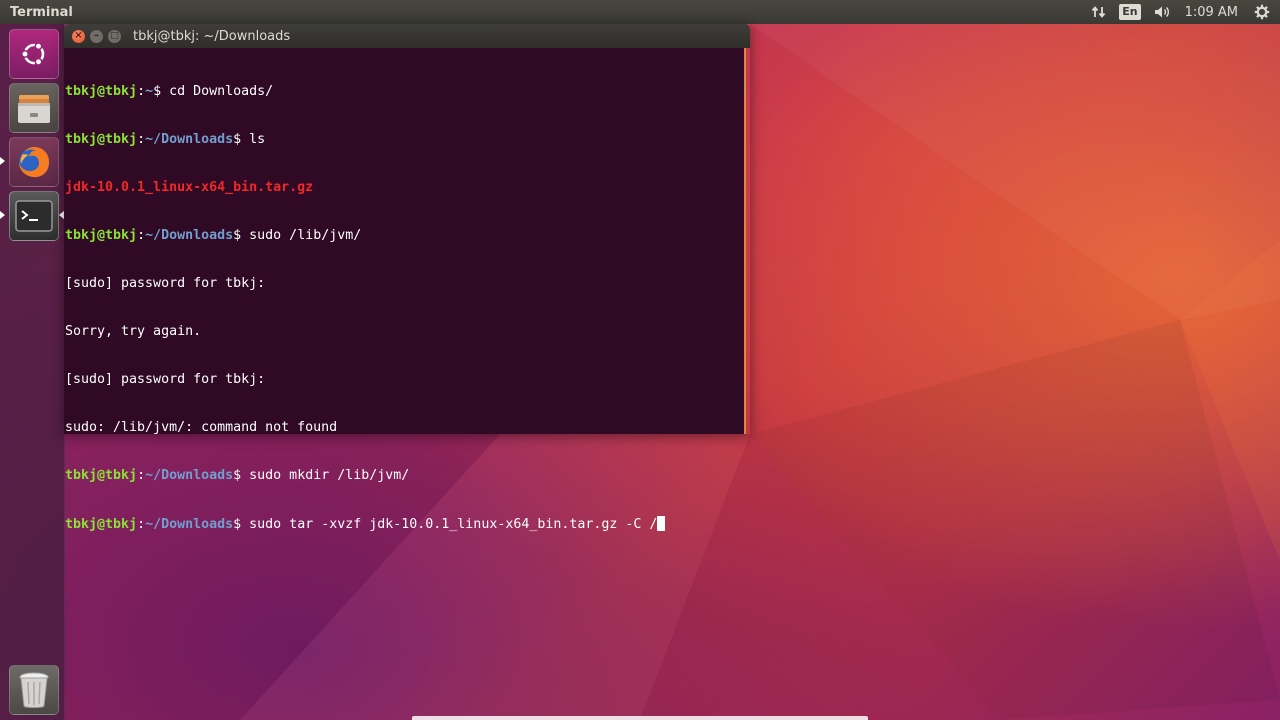 Image resolution: width=1280 pixels, height=720 pixels. Describe the element at coordinates (661, 523) in the screenshot. I see `text-cursor` at that location.